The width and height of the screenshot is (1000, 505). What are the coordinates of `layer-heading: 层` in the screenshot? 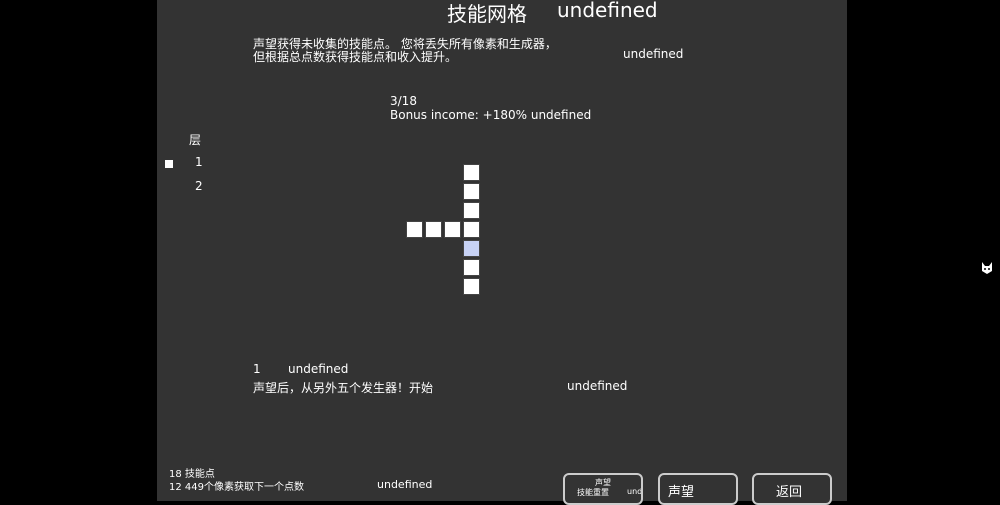 It's located at (195, 140).